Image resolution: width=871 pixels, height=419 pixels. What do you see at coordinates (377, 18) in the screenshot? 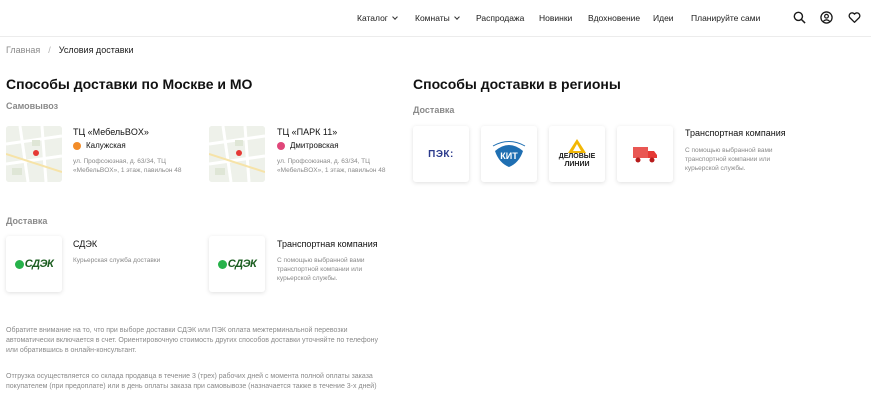
I see `nav-item-catalog: Каталог` at bounding box center [377, 18].